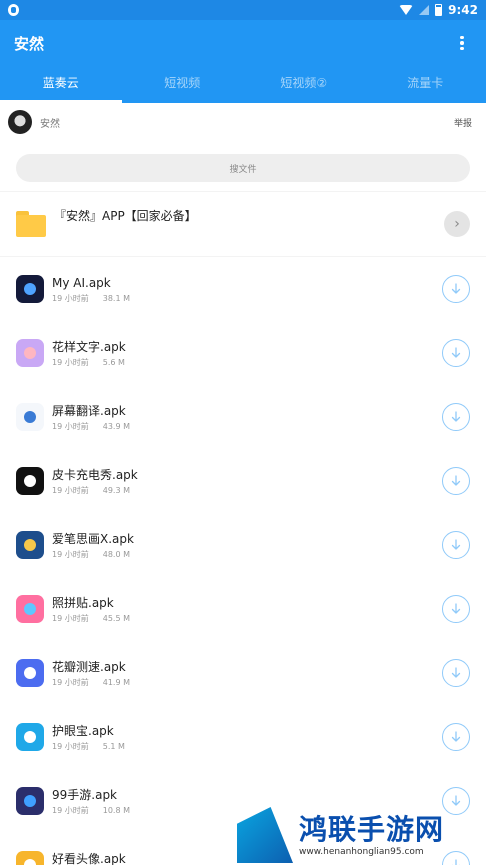  I want to click on list-item: 爱笔思画X.apk 19 小时前 48.0 M, so click(243, 545).